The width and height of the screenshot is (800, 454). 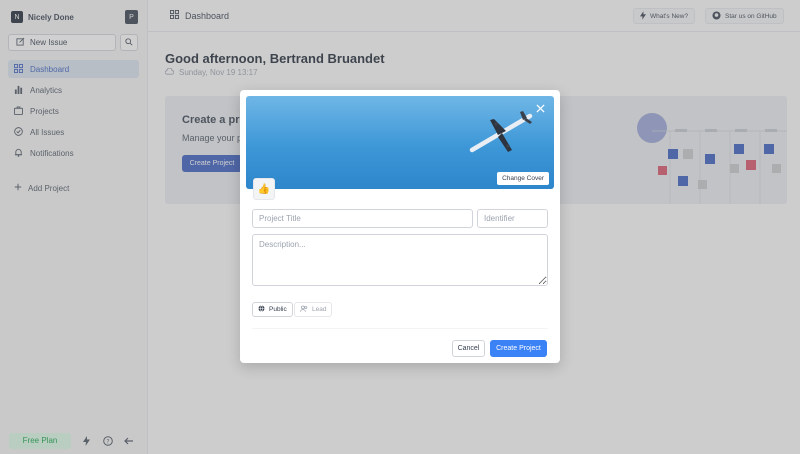 What do you see at coordinates (400, 260) in the screenshot?
I see `description-textarea` at bounding box center [400, 260].